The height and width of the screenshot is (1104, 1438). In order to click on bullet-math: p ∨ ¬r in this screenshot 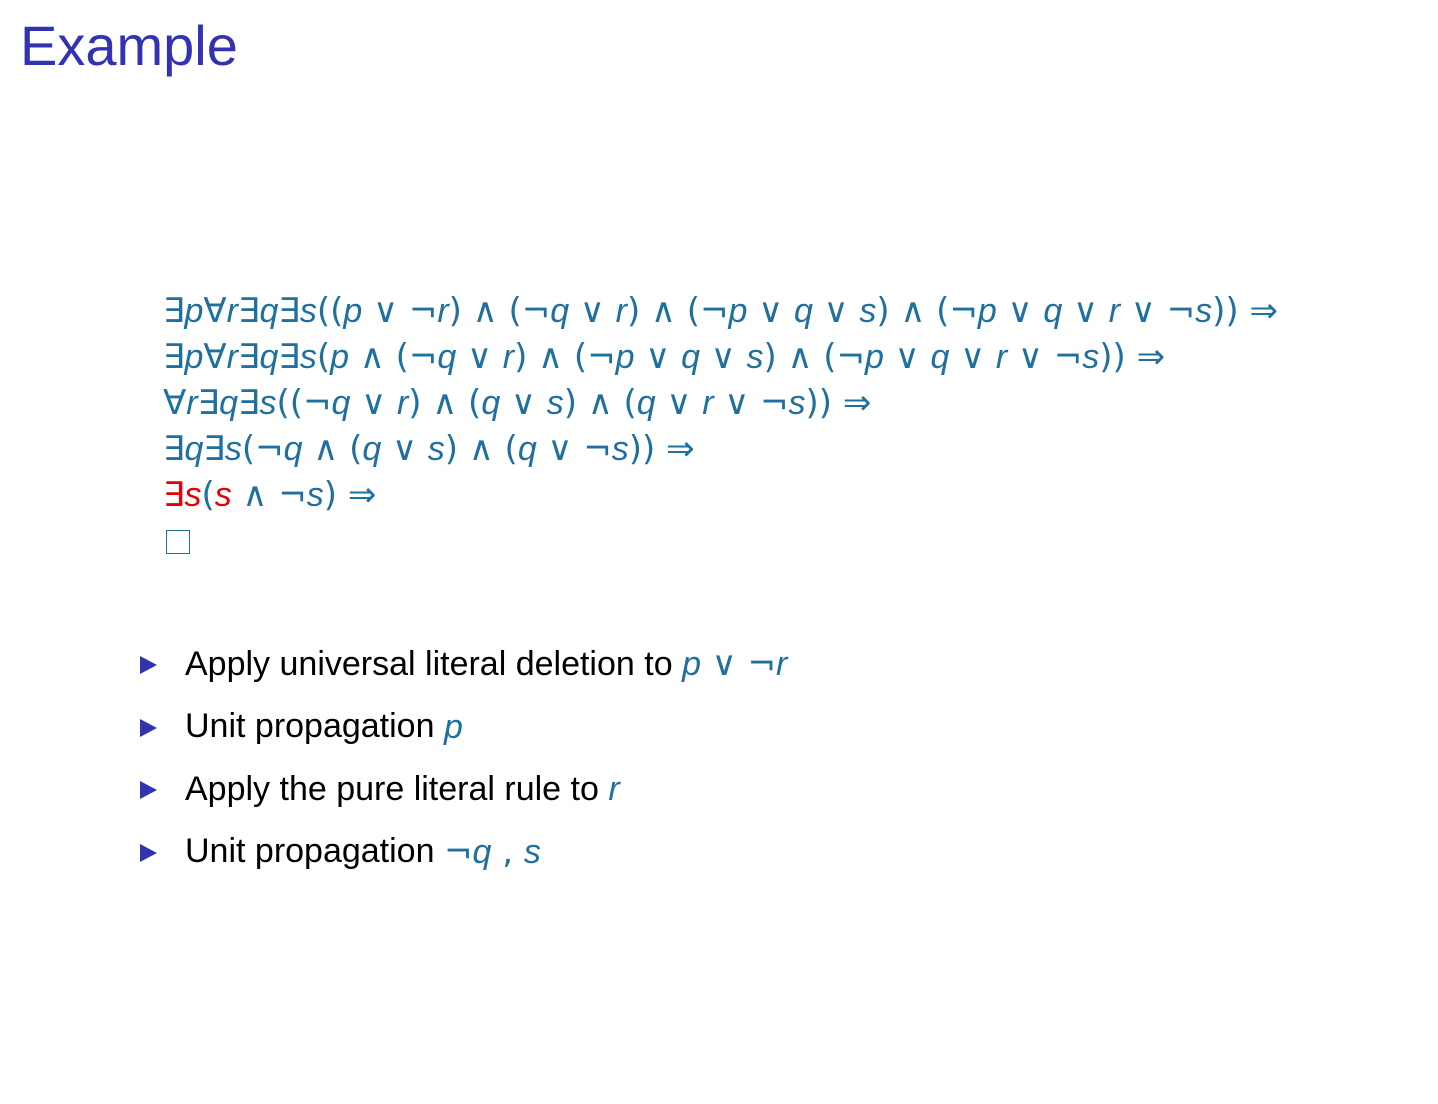, I will do `click(735, 664)`.